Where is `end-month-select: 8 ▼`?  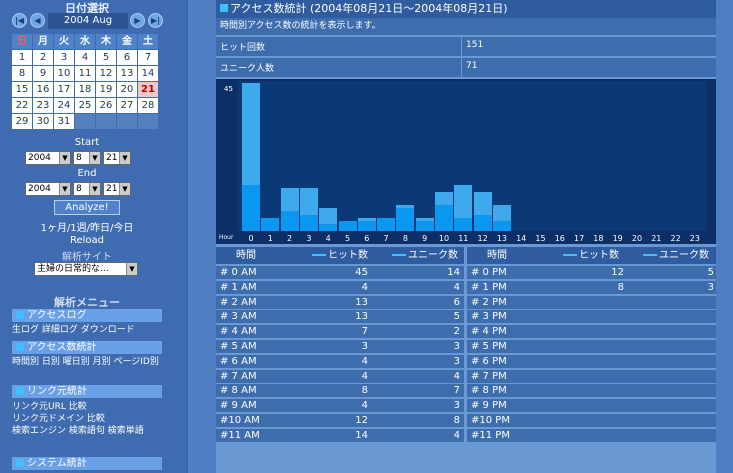
end-month-select: 8 ▼ is located at coordinates (87, 189).